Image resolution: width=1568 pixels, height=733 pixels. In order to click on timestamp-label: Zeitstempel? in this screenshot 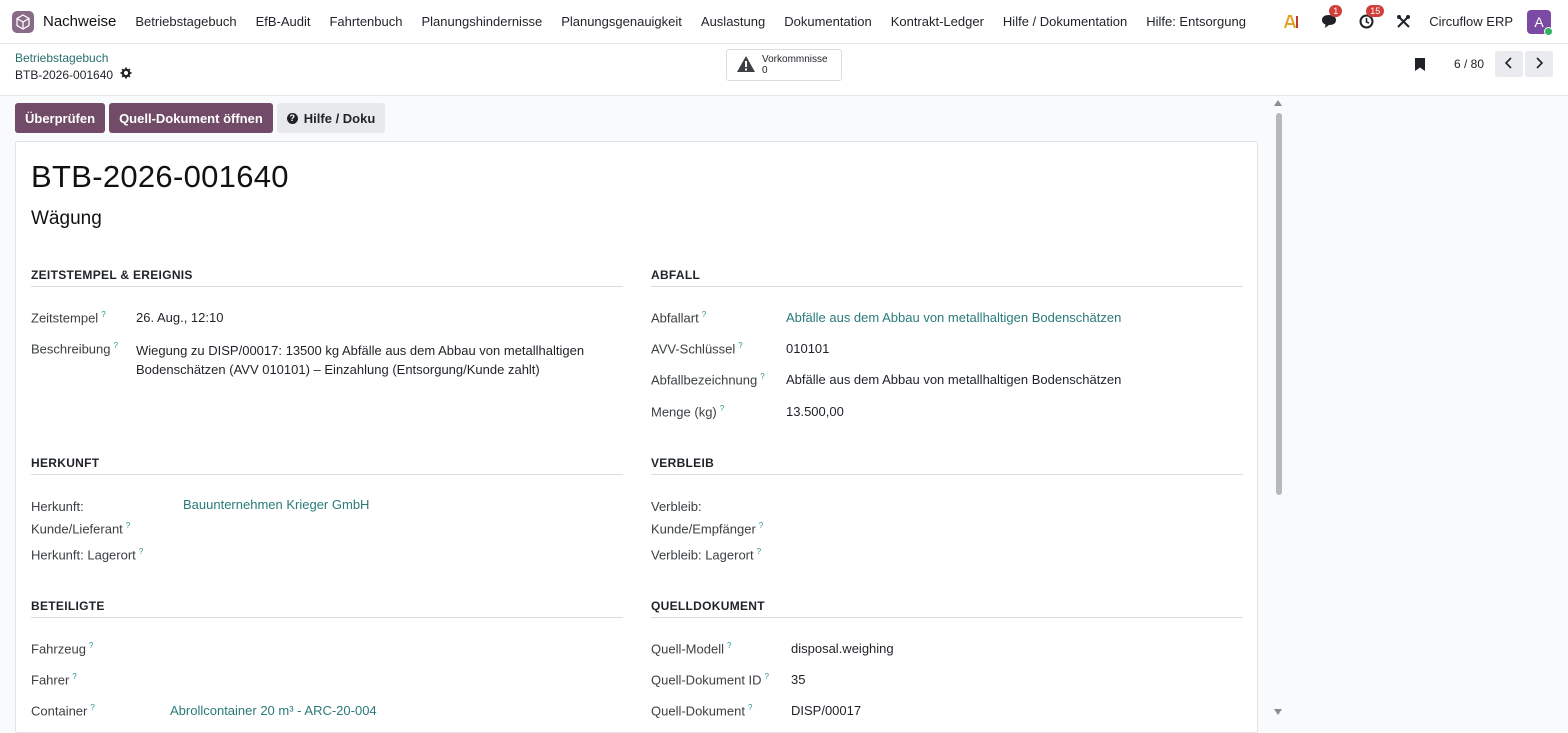, I will do `click(68, 318)`.